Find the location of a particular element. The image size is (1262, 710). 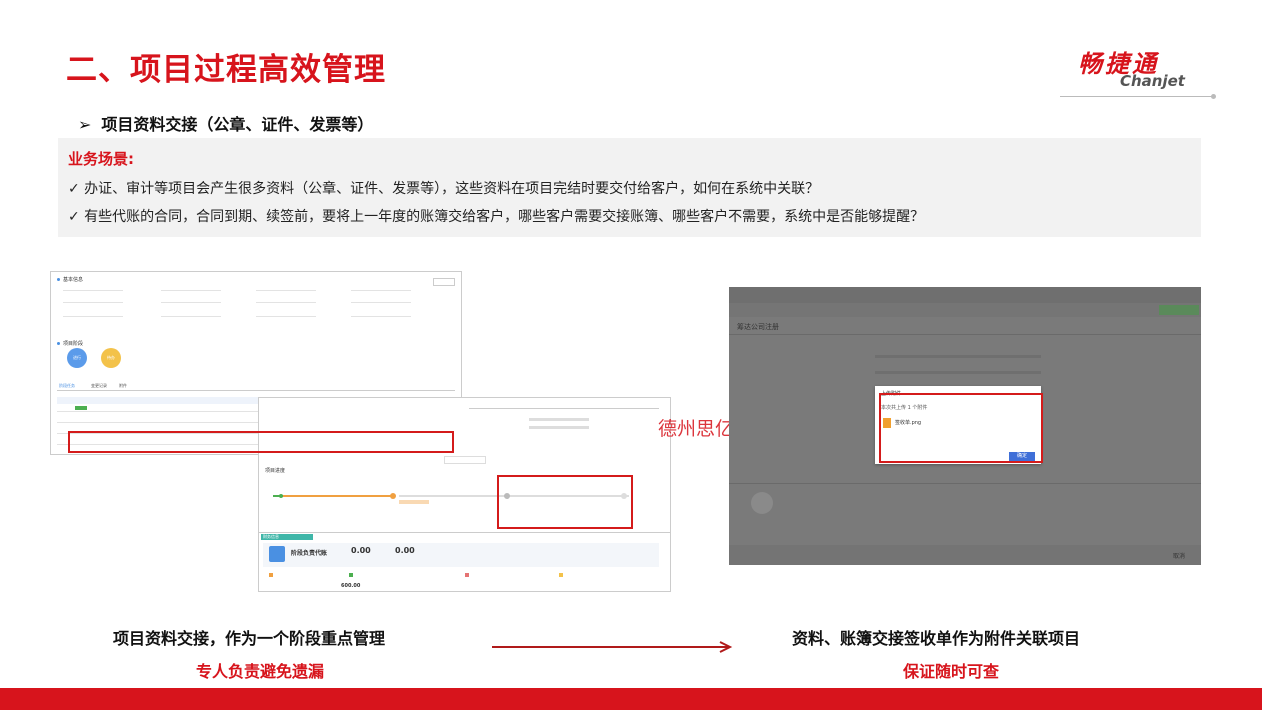

cancel-button: 取消 is located at coordinates (1179, 555).